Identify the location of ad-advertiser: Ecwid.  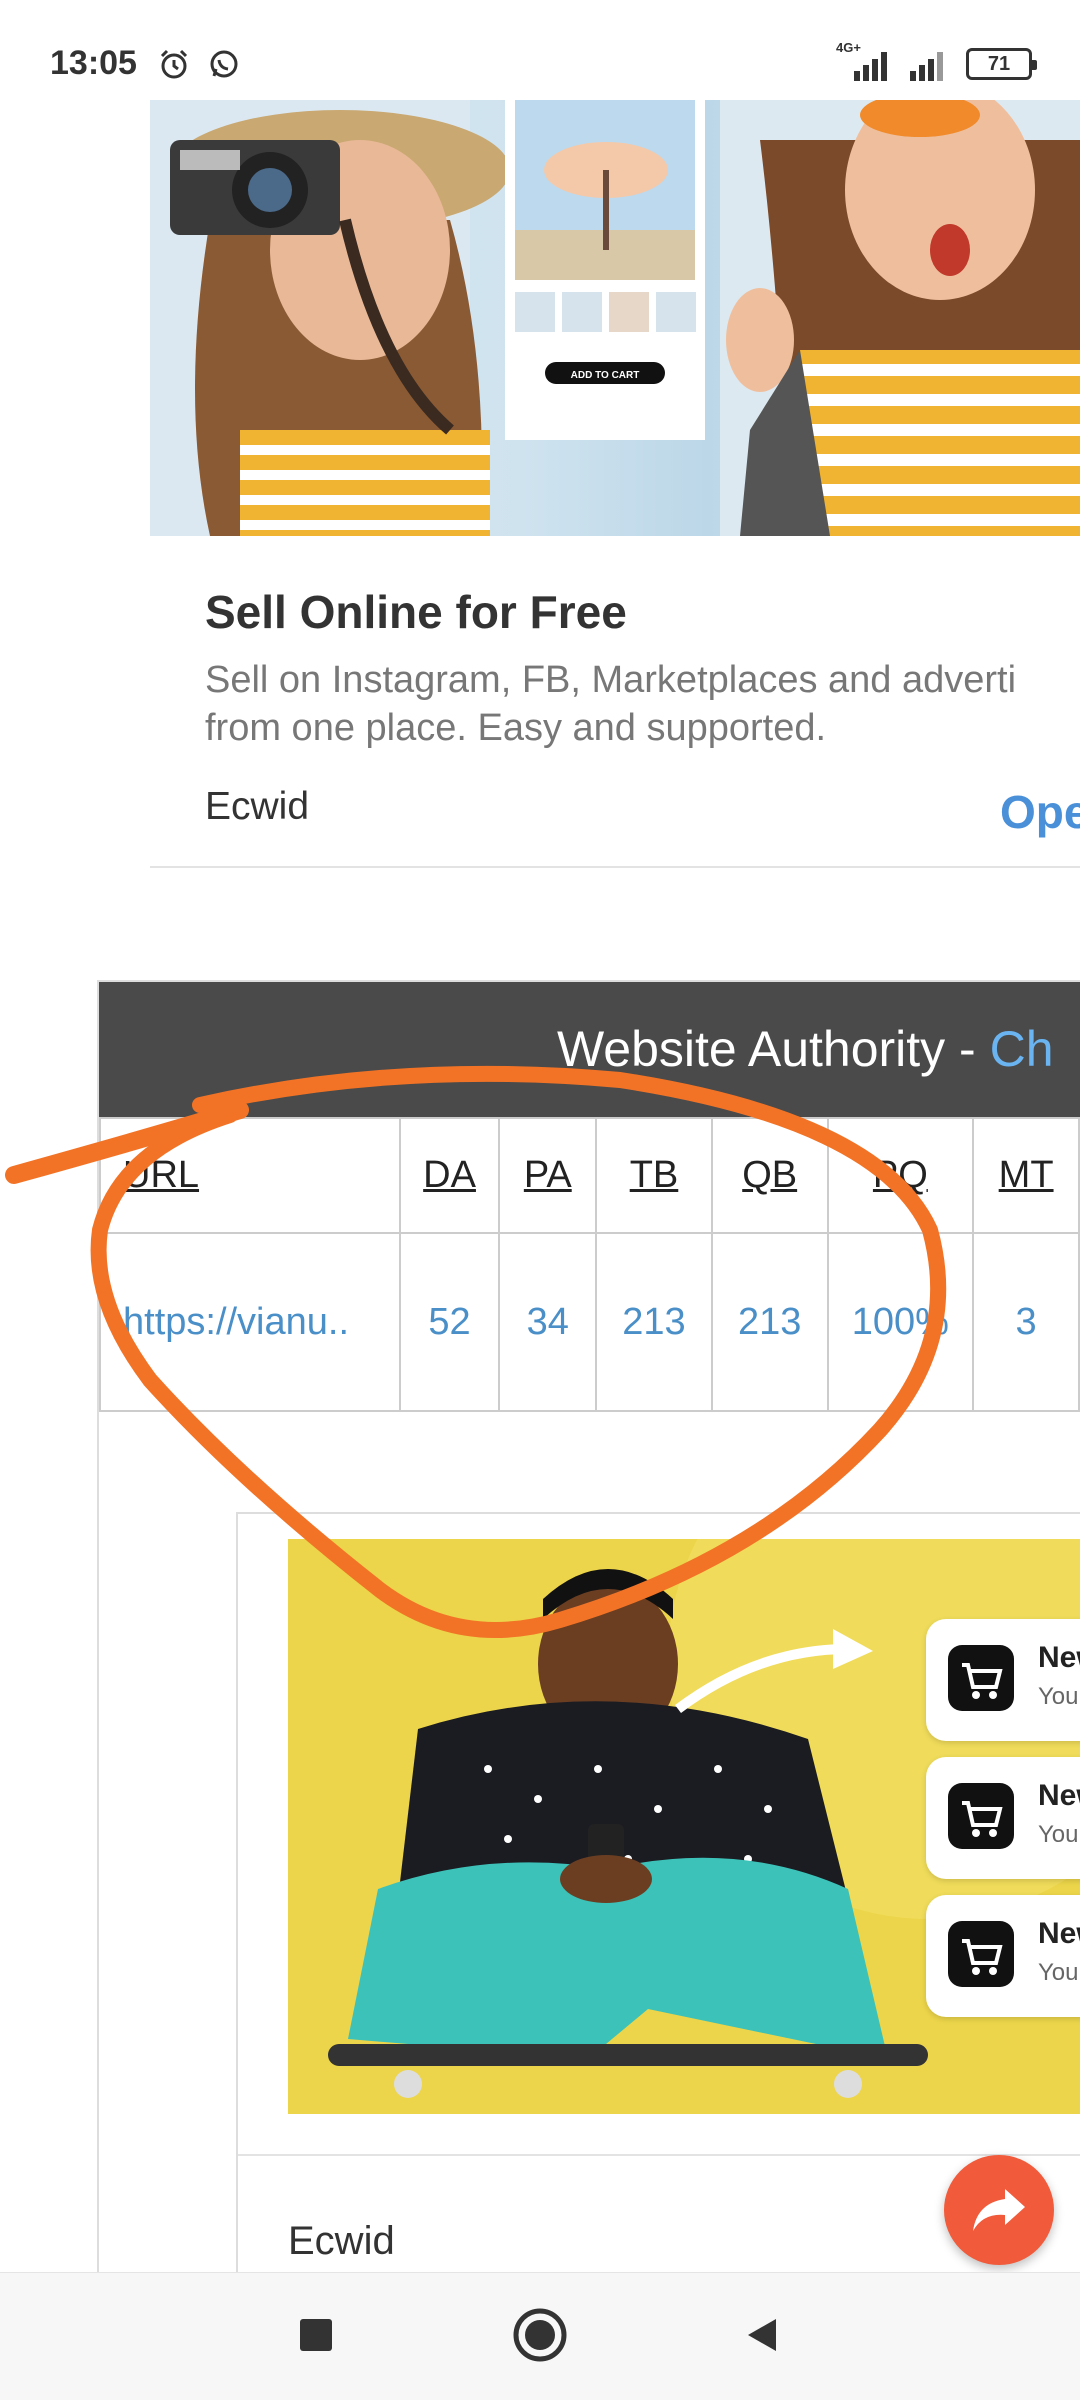
(257, 806).